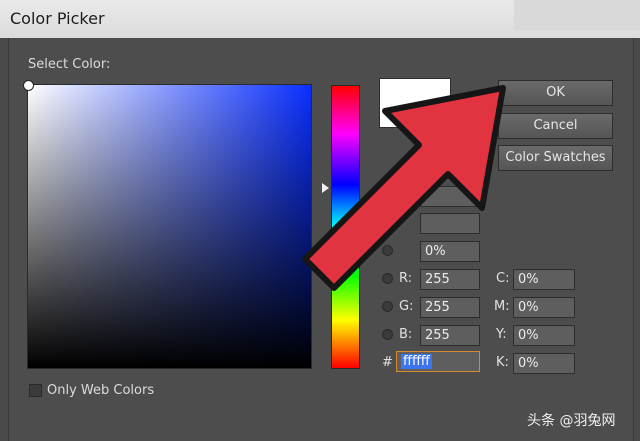 The image size is (640, 441). Describe the element at coordinates (571, 421) in the screenshot. I see `watermark: 头条 @羽兔网` at that location.